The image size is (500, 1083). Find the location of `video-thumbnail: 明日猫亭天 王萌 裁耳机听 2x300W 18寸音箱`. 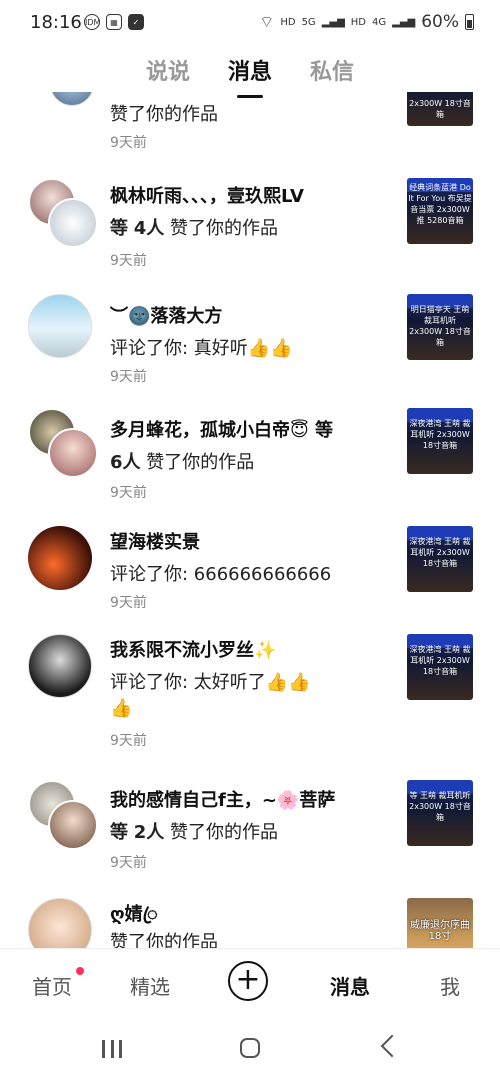

video-thumbnail: 明日猫亭天 王萌 裁耳机听 2x300W 18寸音箱 is located at coordinates (440, 327).